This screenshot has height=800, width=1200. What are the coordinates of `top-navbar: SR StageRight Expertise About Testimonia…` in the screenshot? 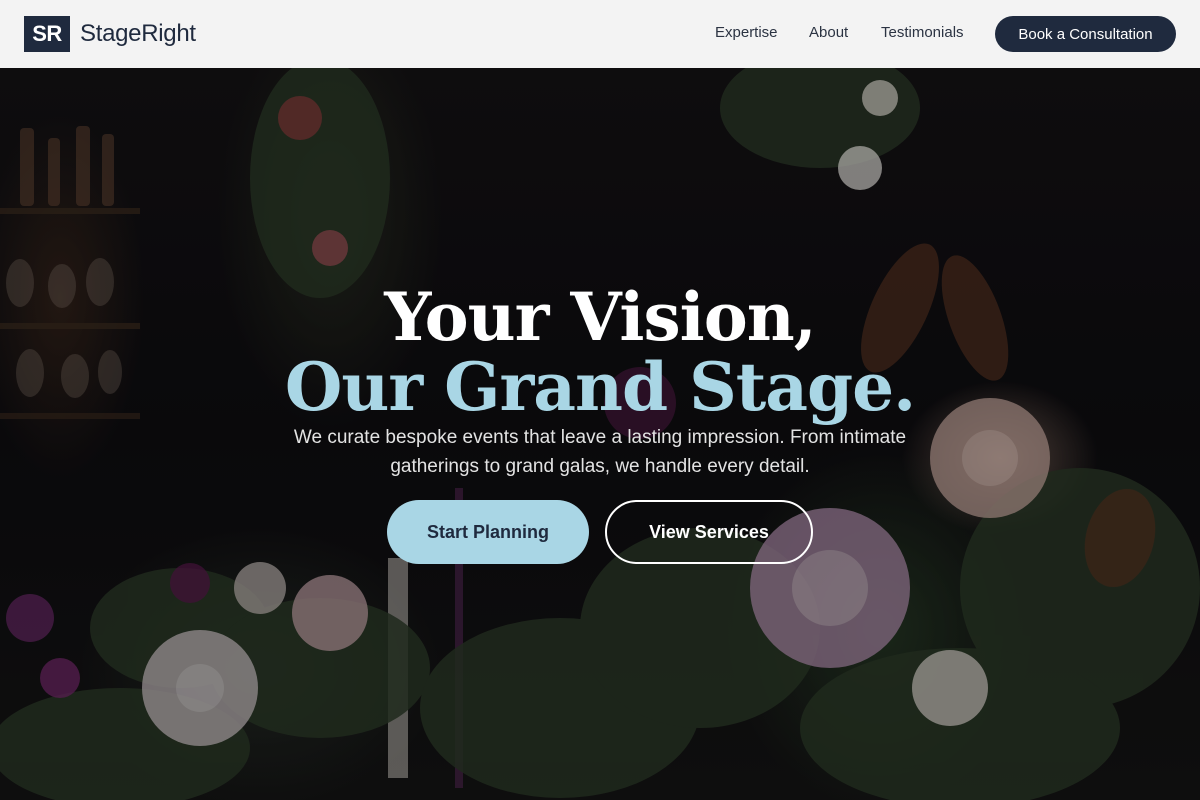 It's located at (600, 34).